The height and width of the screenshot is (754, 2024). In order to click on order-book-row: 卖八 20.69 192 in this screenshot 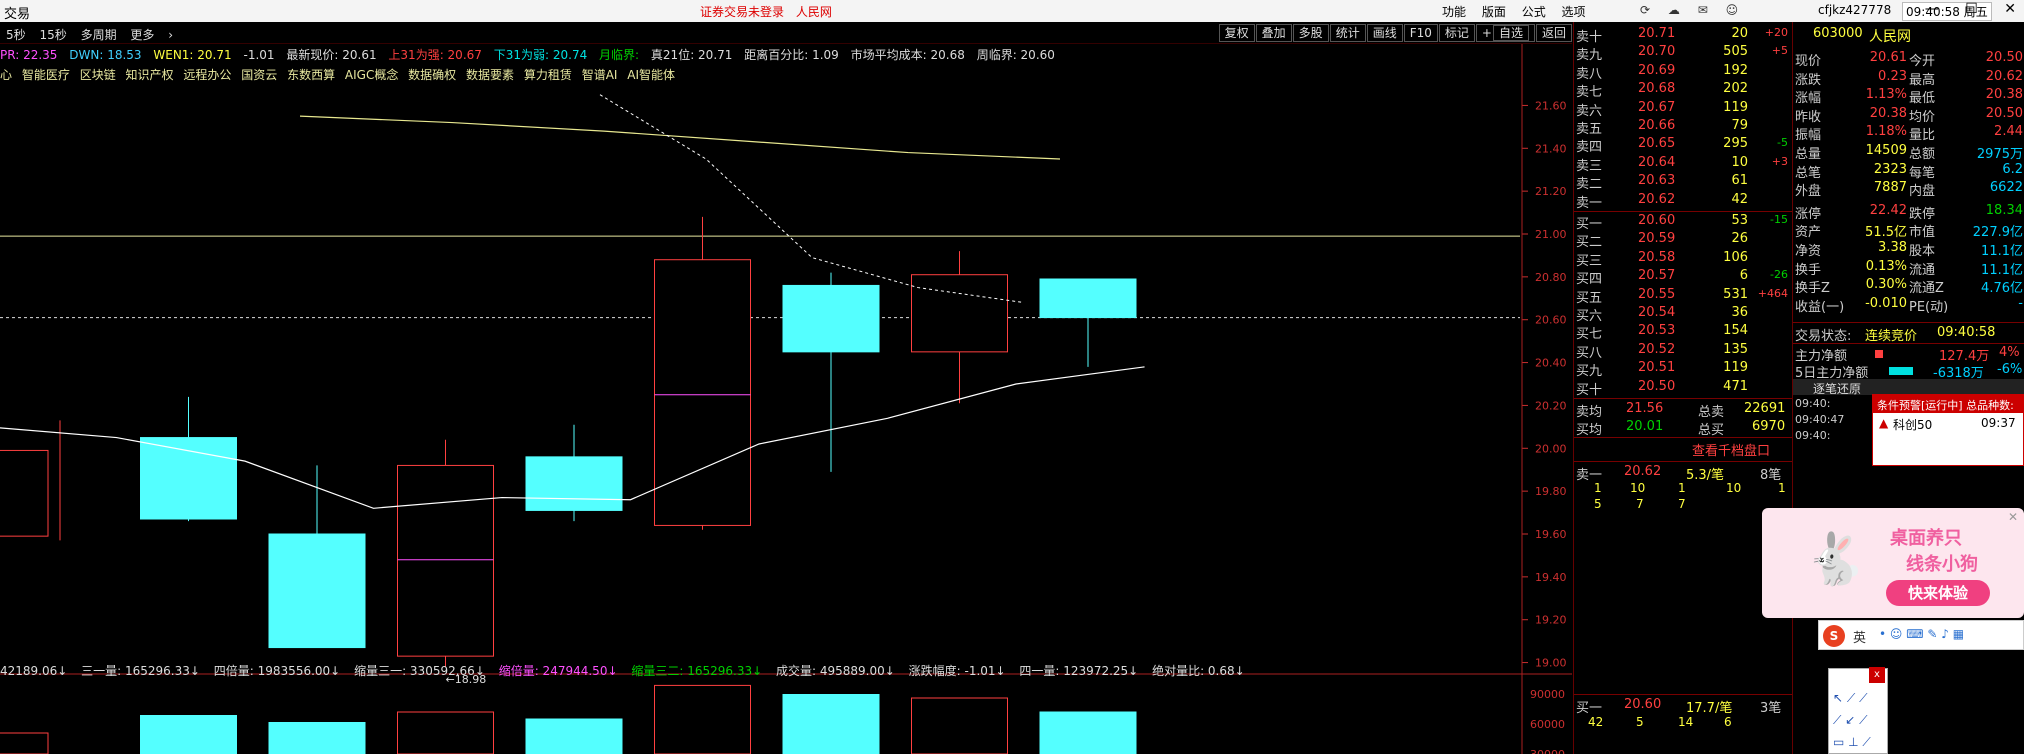, I will do `click(1683, 72)`.